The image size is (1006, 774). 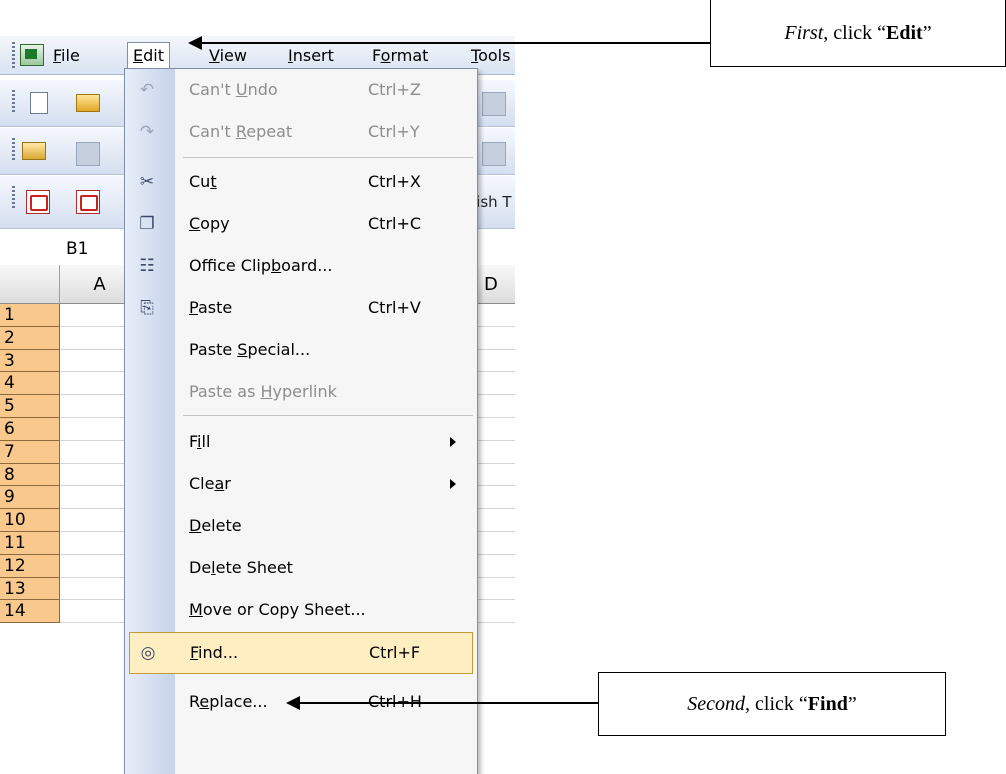 What do you see at coordinates (30, 612) in the screenshot?
I see `row-header: 14` at bounding box center [30, 612].